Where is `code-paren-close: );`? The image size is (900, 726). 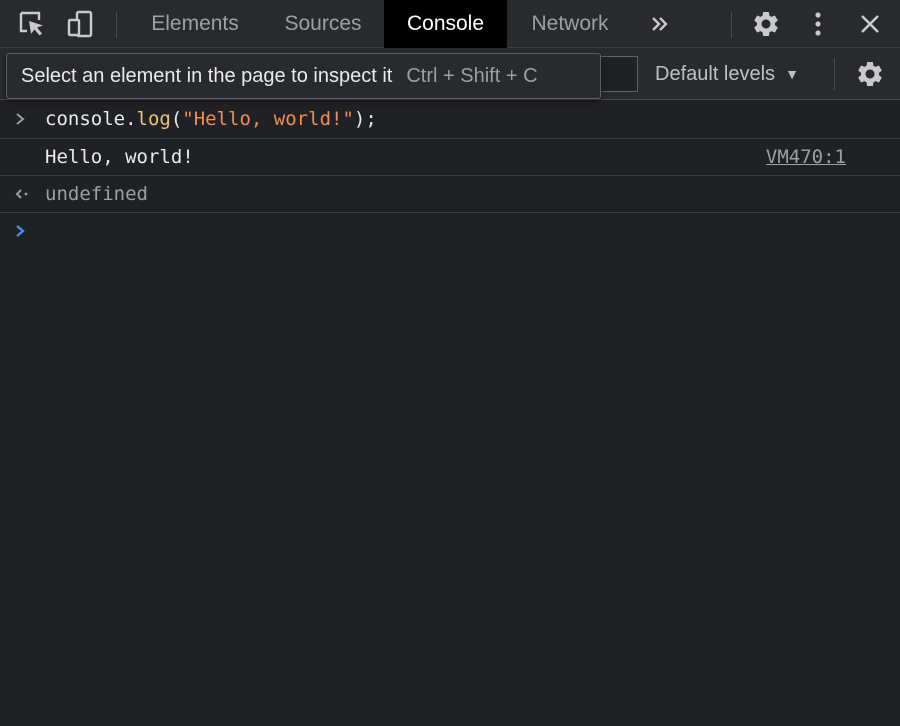
code-paren-close: ); is located at coordinates (365, 119).